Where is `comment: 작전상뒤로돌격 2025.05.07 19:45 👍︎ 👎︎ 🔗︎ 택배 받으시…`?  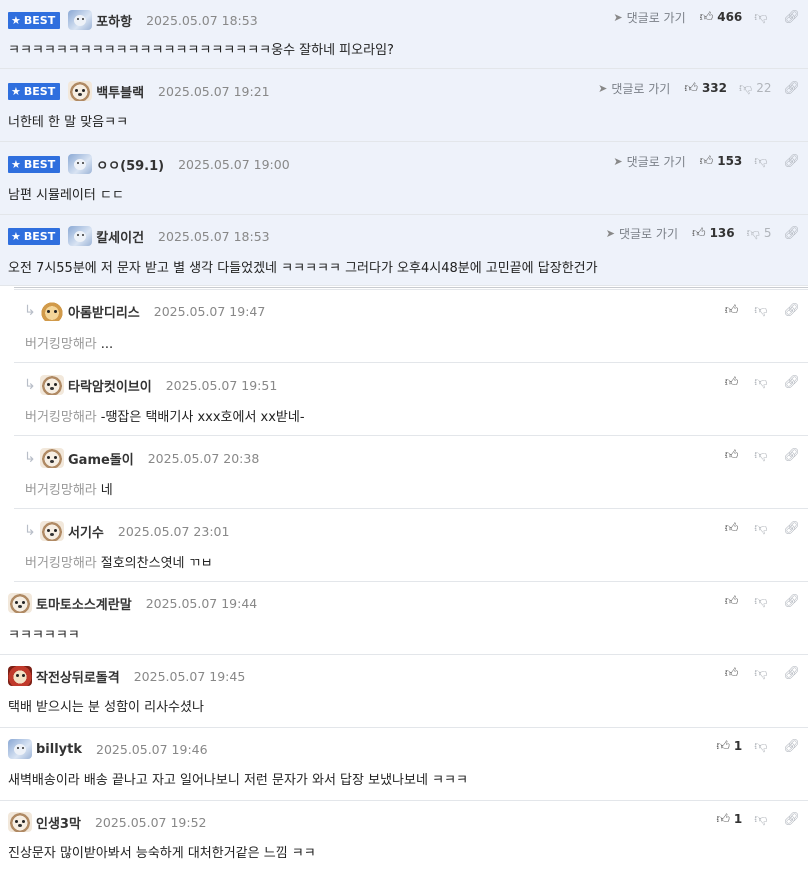 comment: 작전상뒤로돌격 2025.05.07 19:45 👍︎ 👎︎ 🔗︎ 택배 받으시… is located at coordinates (404, 691).